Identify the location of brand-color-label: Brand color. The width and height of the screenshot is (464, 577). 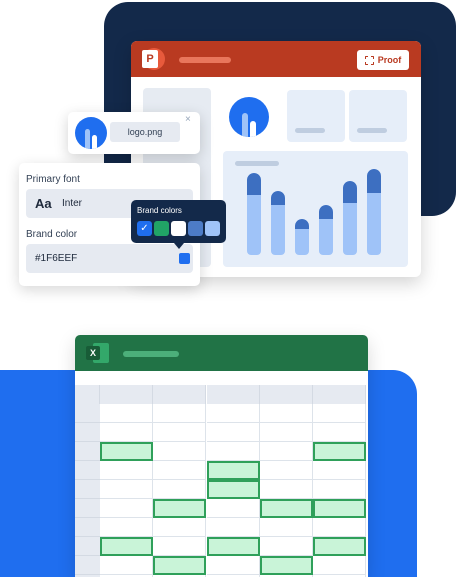
(52, 234).